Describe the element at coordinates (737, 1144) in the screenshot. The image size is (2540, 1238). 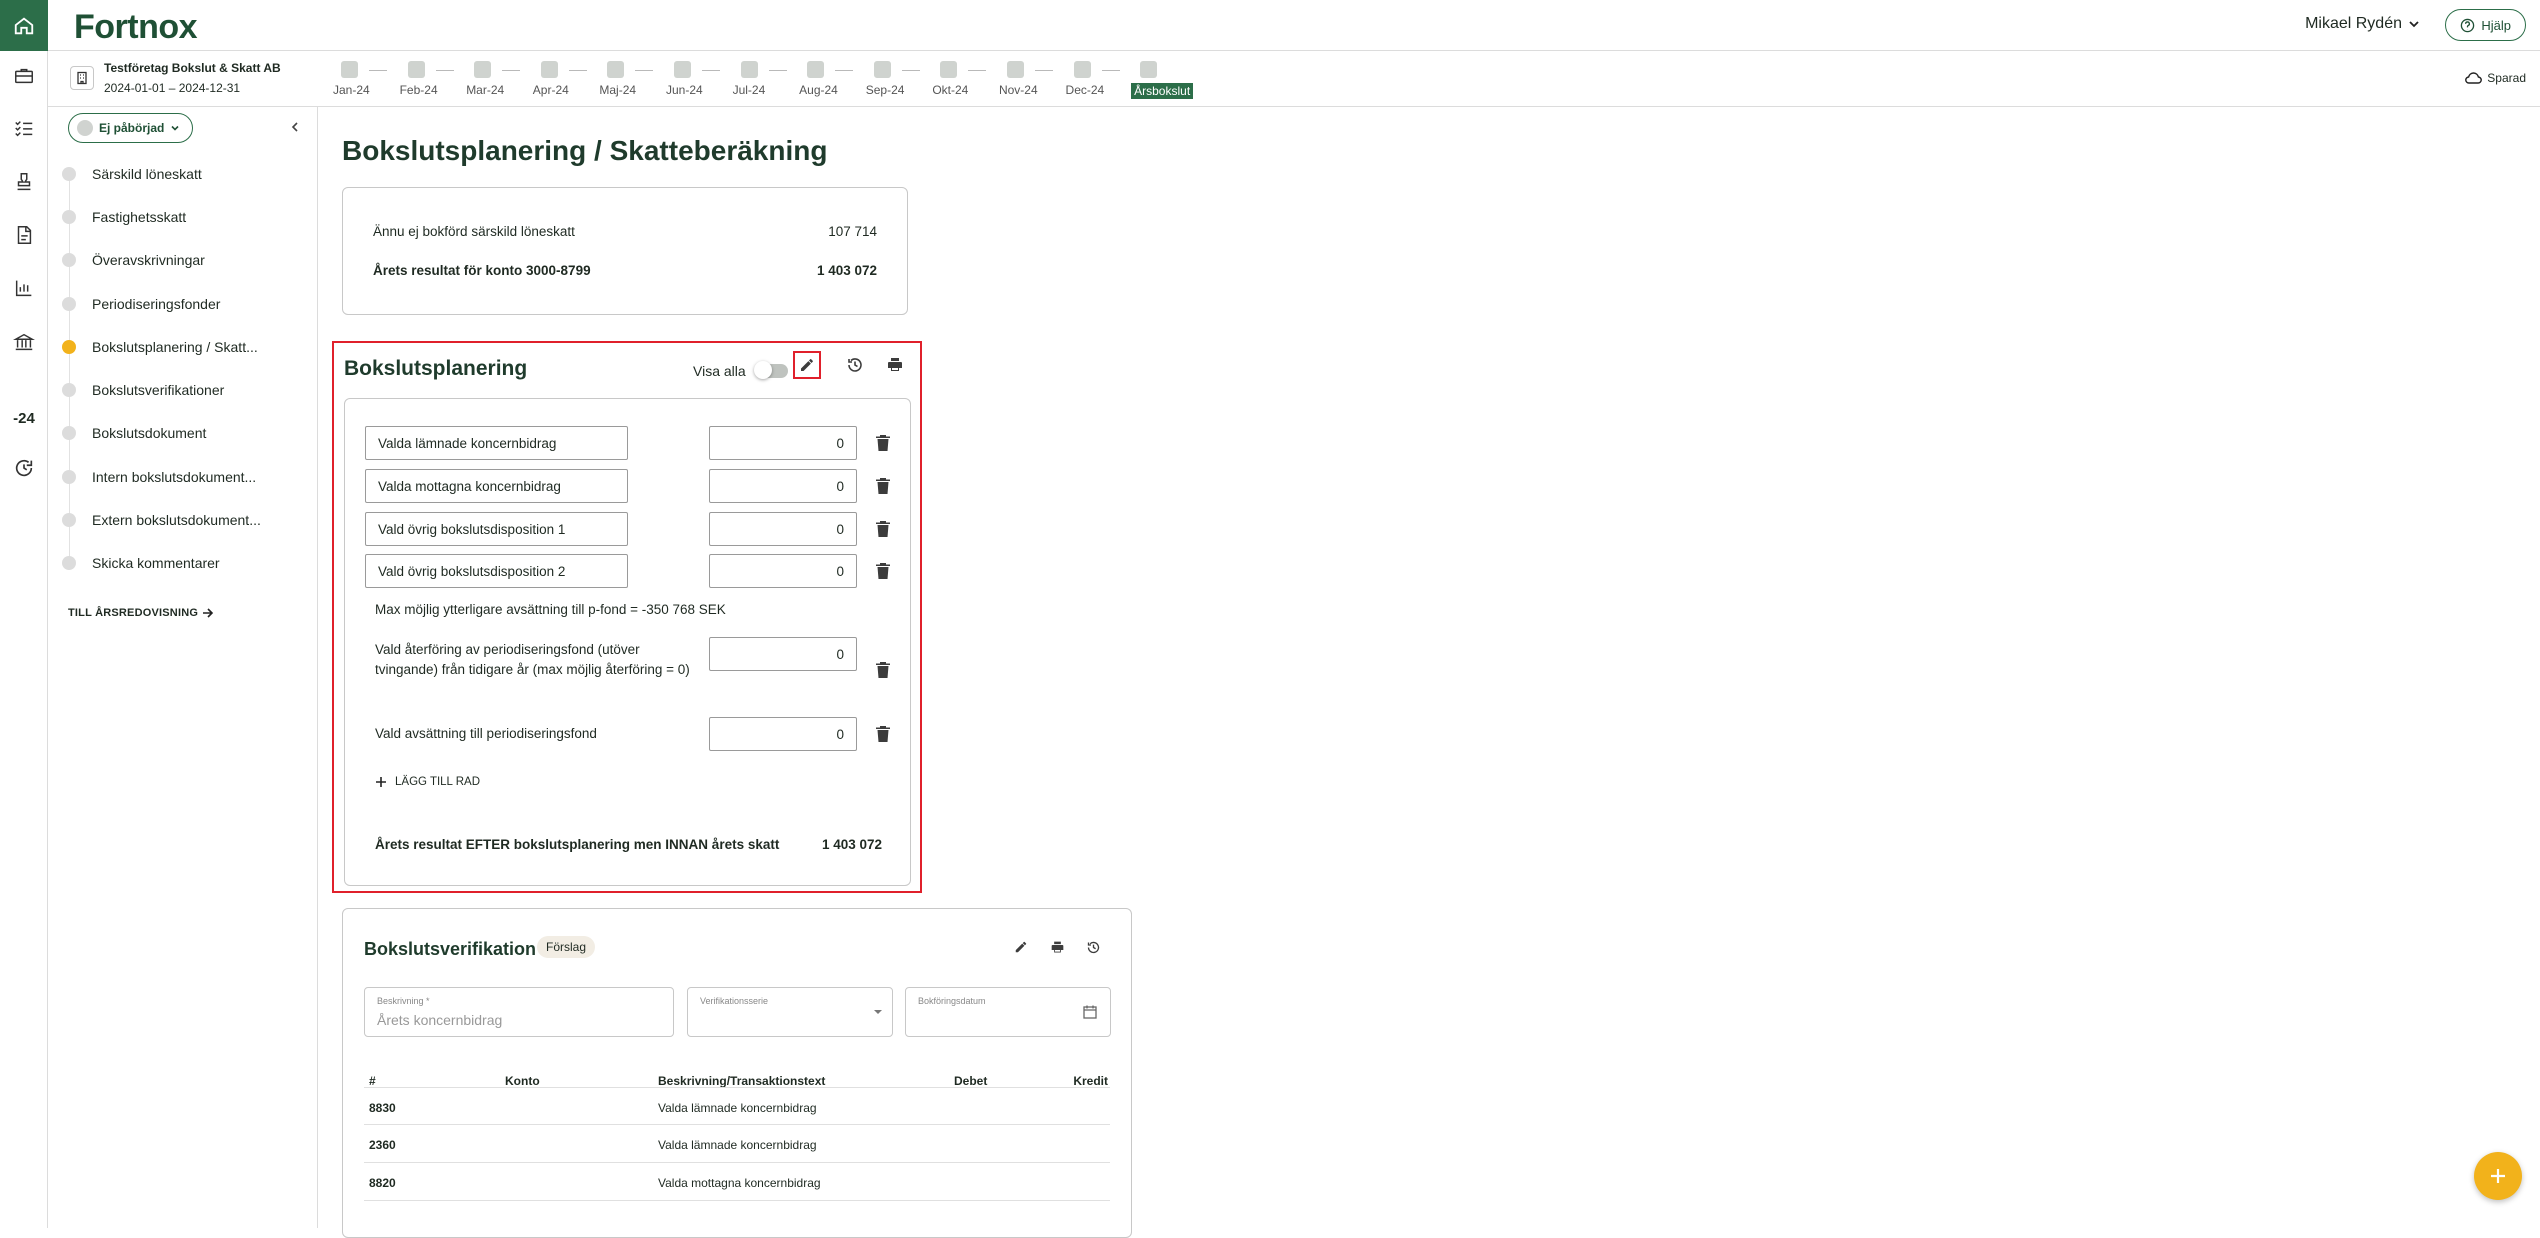
I see `table-row: 2360 Valda lämnade koncernbidrag` at that location.